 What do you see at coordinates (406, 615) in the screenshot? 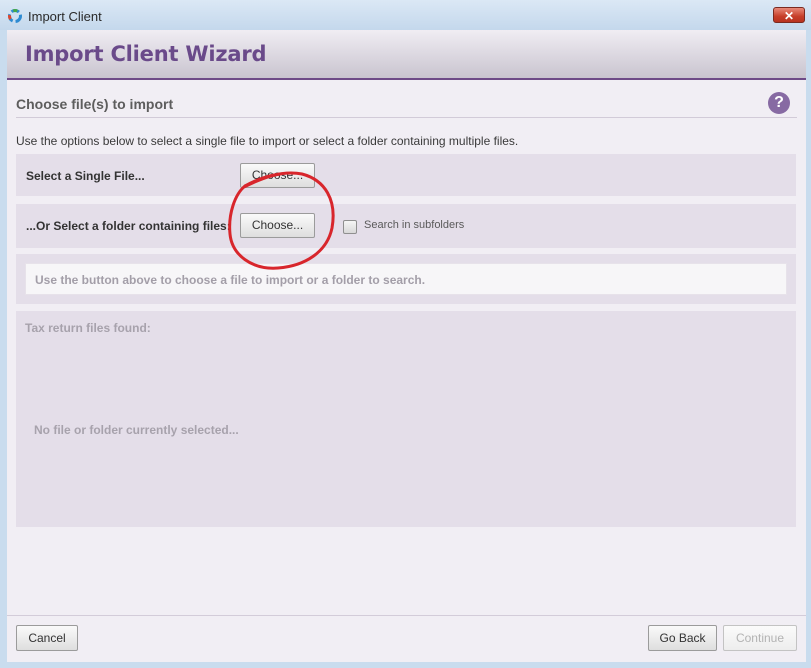
I see `footer-divider` at bounding box center [406, 615].